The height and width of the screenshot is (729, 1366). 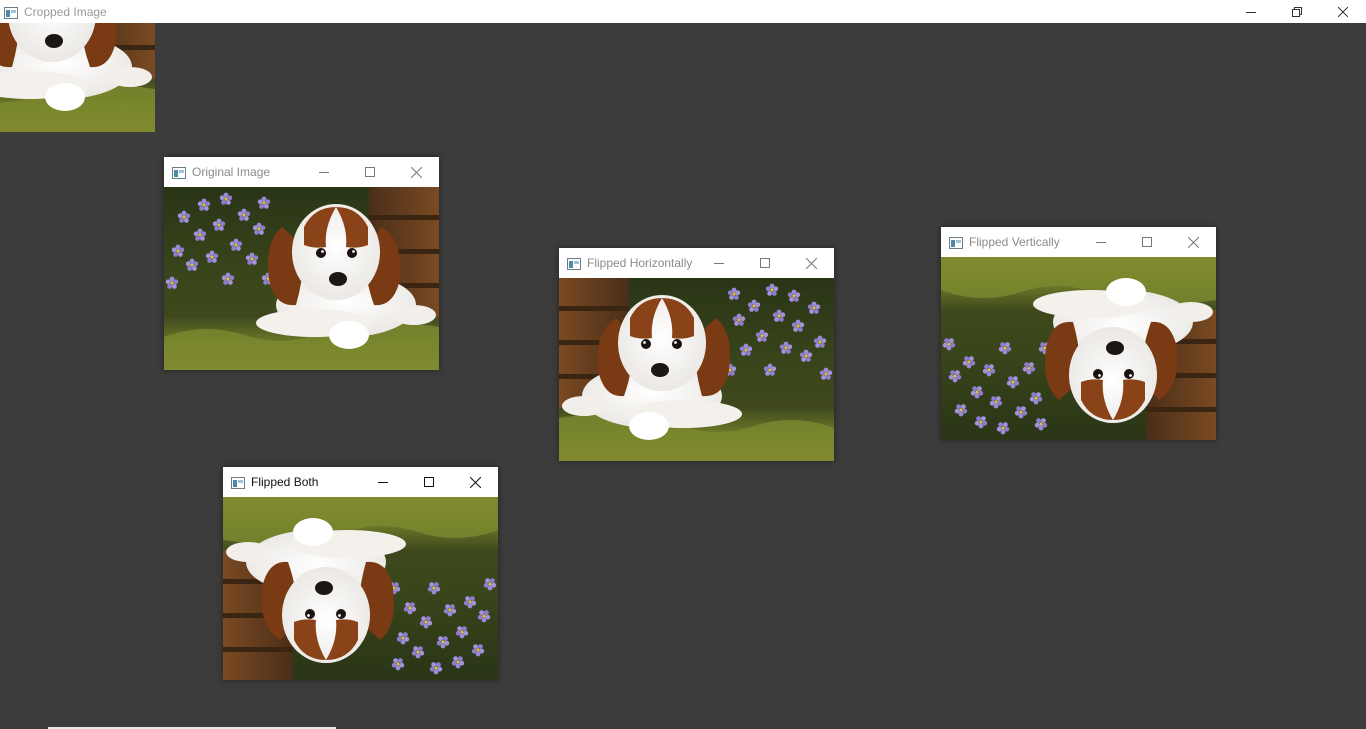 I want to click on window-original-image: Original Image, so click(x=301, y=263).